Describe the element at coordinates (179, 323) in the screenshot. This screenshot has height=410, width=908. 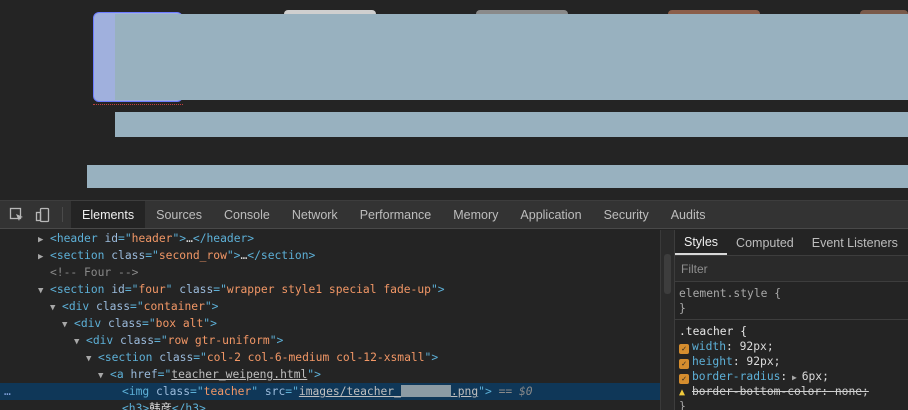
I see `attr-value: box alt` at that location.